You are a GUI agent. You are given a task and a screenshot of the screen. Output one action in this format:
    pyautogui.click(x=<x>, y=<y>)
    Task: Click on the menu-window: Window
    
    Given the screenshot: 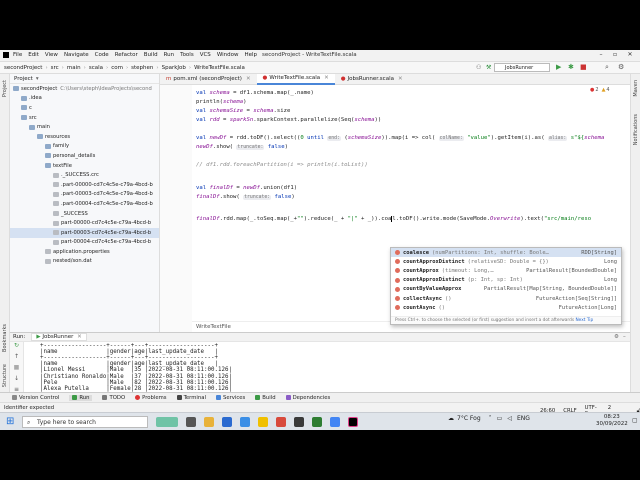 What is the action you would take?
    pyautogui.click(x=228, y=55)
    